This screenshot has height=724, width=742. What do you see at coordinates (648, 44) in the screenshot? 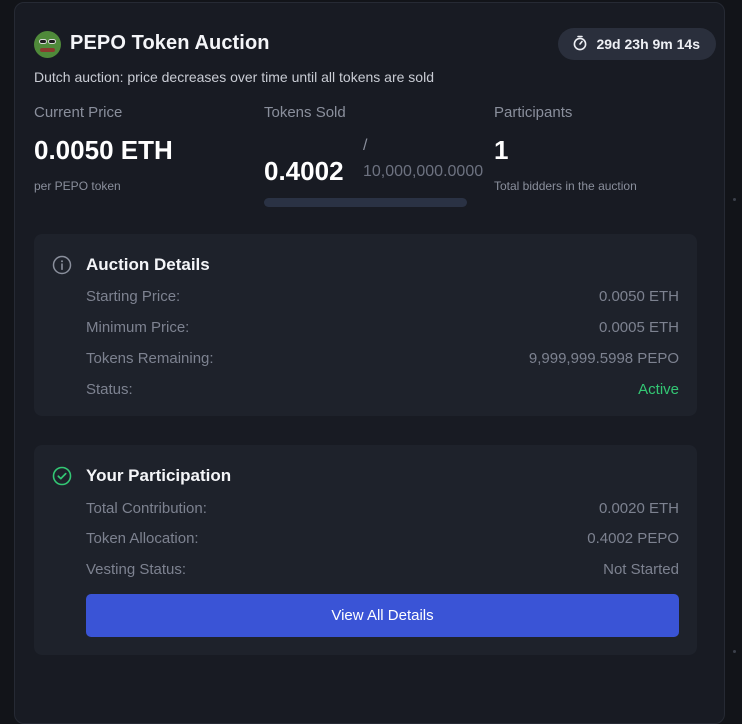
I see `timer-text: 29d 23h 9m 14s` at bounding box center [648, 44].